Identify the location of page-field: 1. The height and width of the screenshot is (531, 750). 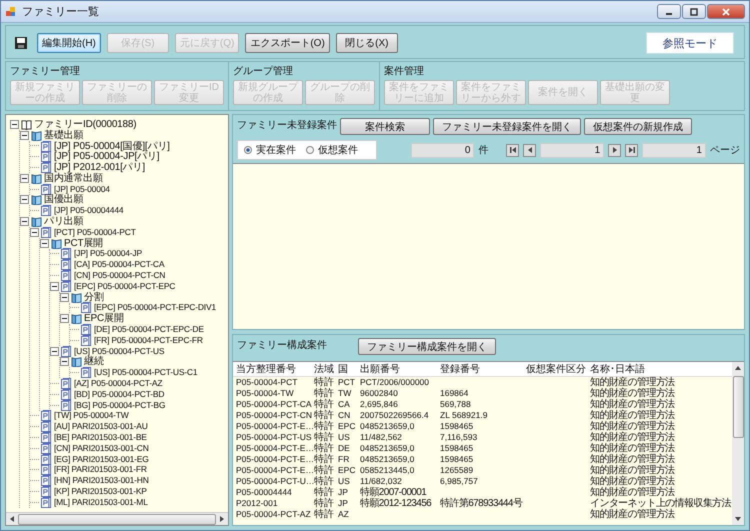
(572, 150).